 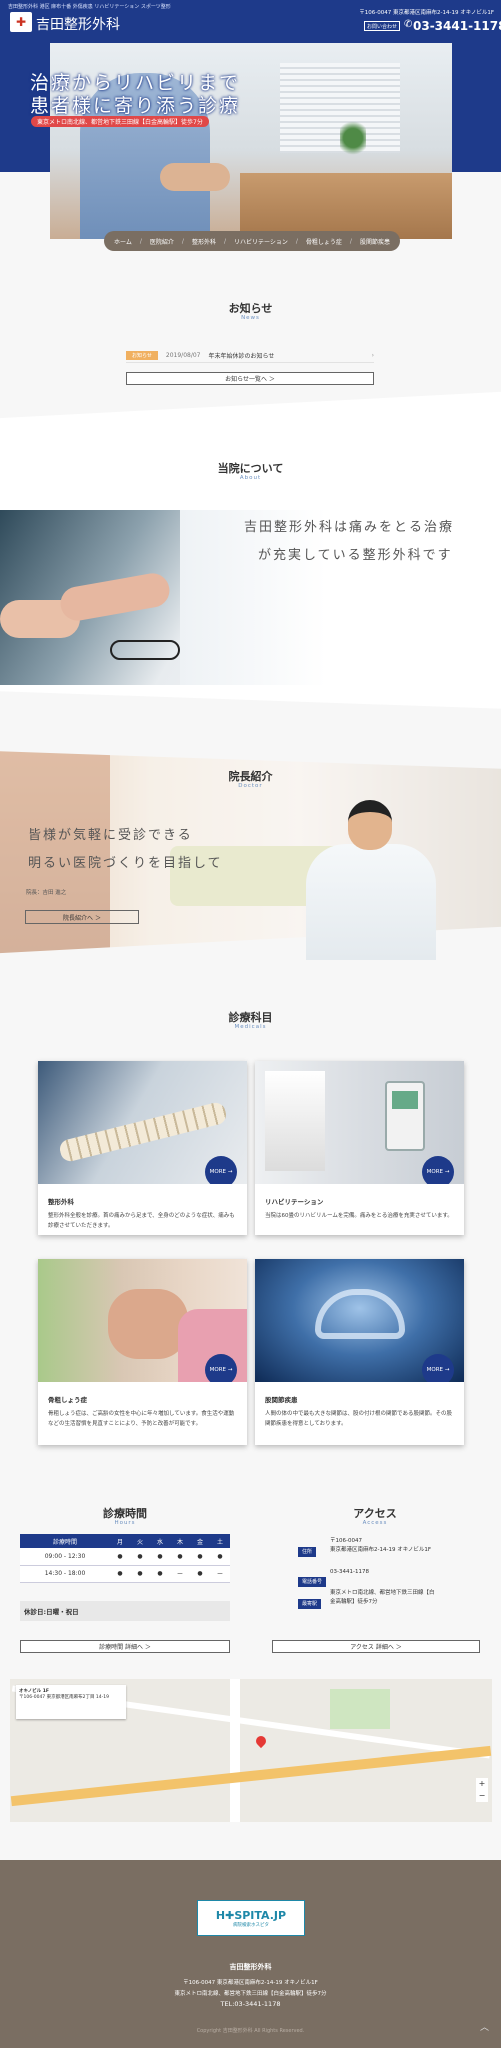 What do you see at coordinates (251, 1750) in the screenshot?
I see `google-map: オキノビル 1F 〒106-0047 東京都港区南麻布2丁目 14-19 + −` at bounding box center [251, 1750].